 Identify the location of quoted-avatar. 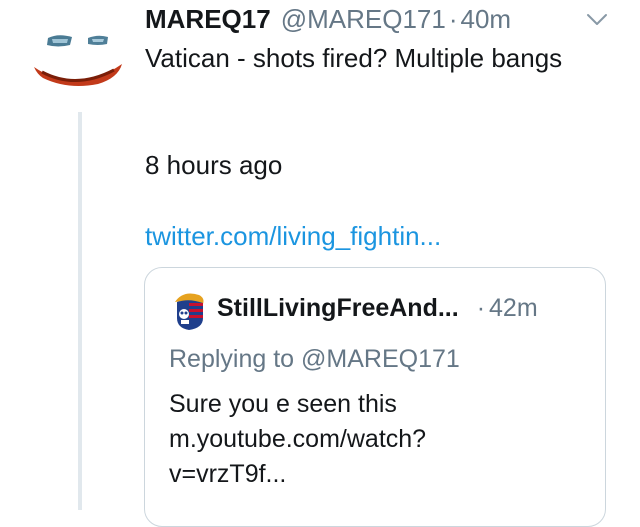
(189, 312).